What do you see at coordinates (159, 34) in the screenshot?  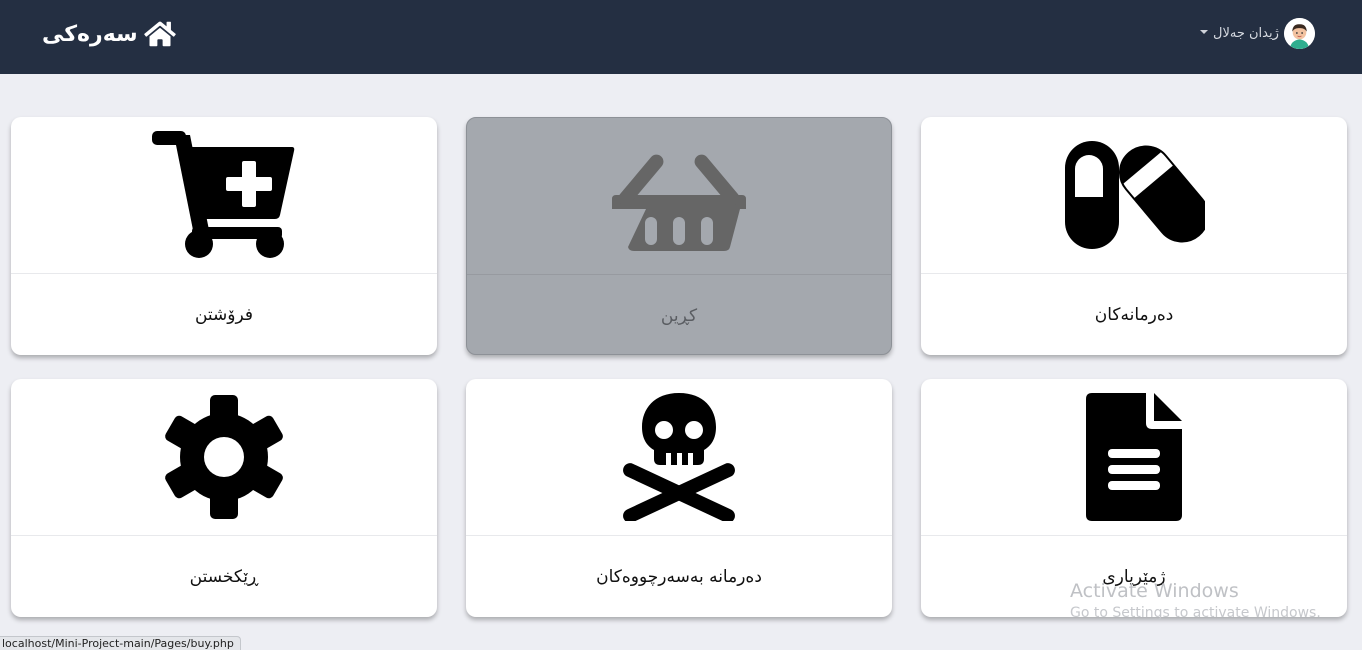 I see `home-icon` at bounding box center [159, 34].